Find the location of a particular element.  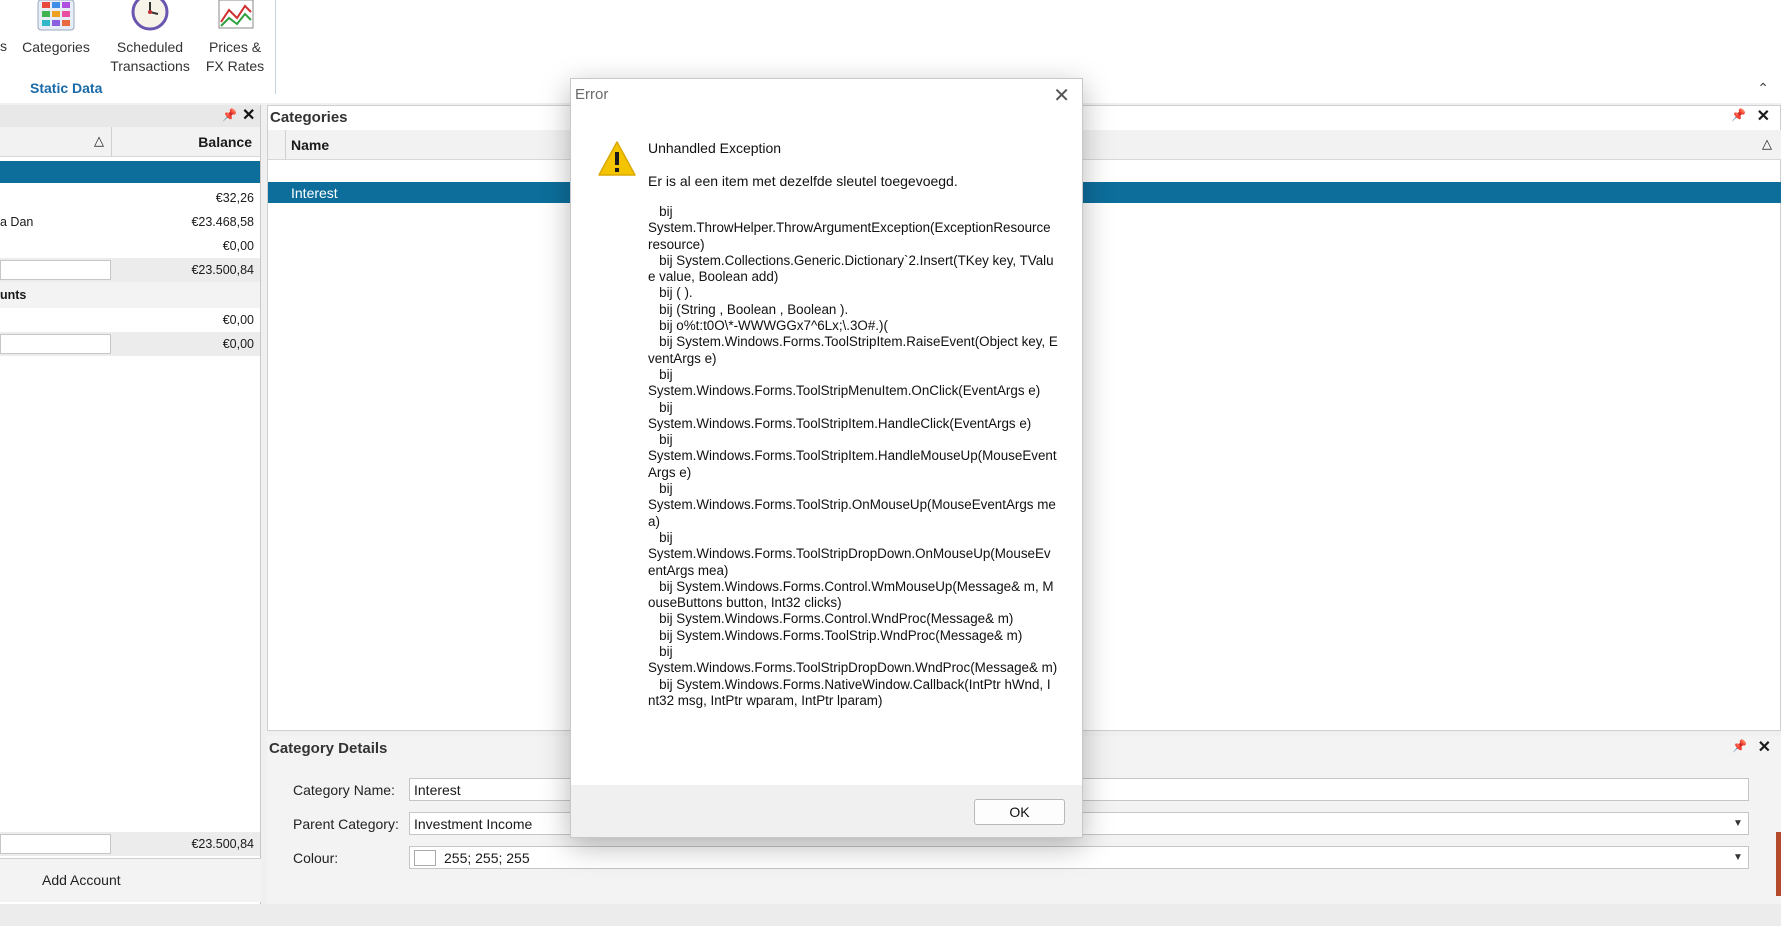

categories-pane-title: Categories is located at coordinates (309, 117).